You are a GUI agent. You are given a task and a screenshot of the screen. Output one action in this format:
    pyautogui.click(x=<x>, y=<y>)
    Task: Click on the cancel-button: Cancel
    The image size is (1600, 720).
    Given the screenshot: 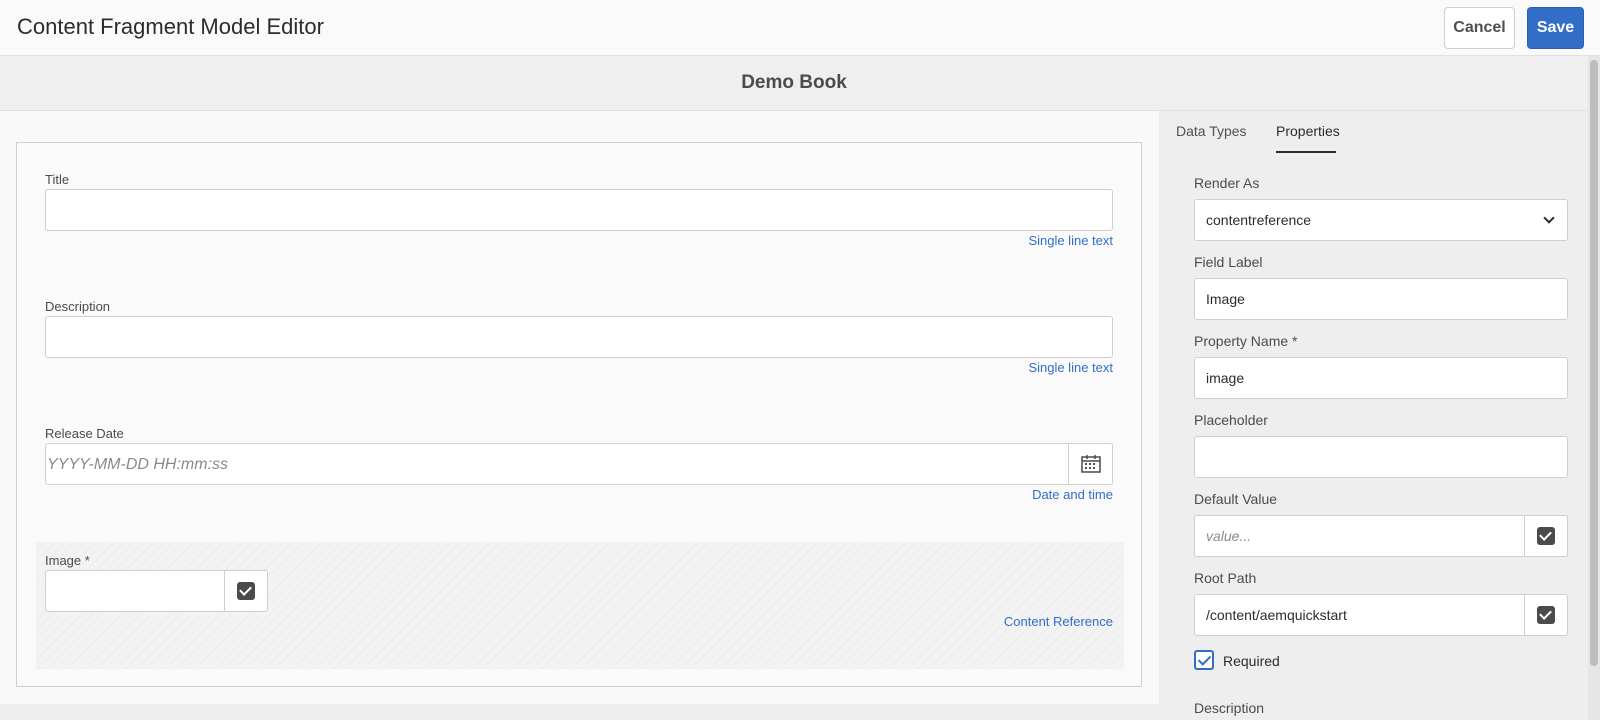 What is the action you would take?
    pyautogui.click(x=1479, y=28)
    